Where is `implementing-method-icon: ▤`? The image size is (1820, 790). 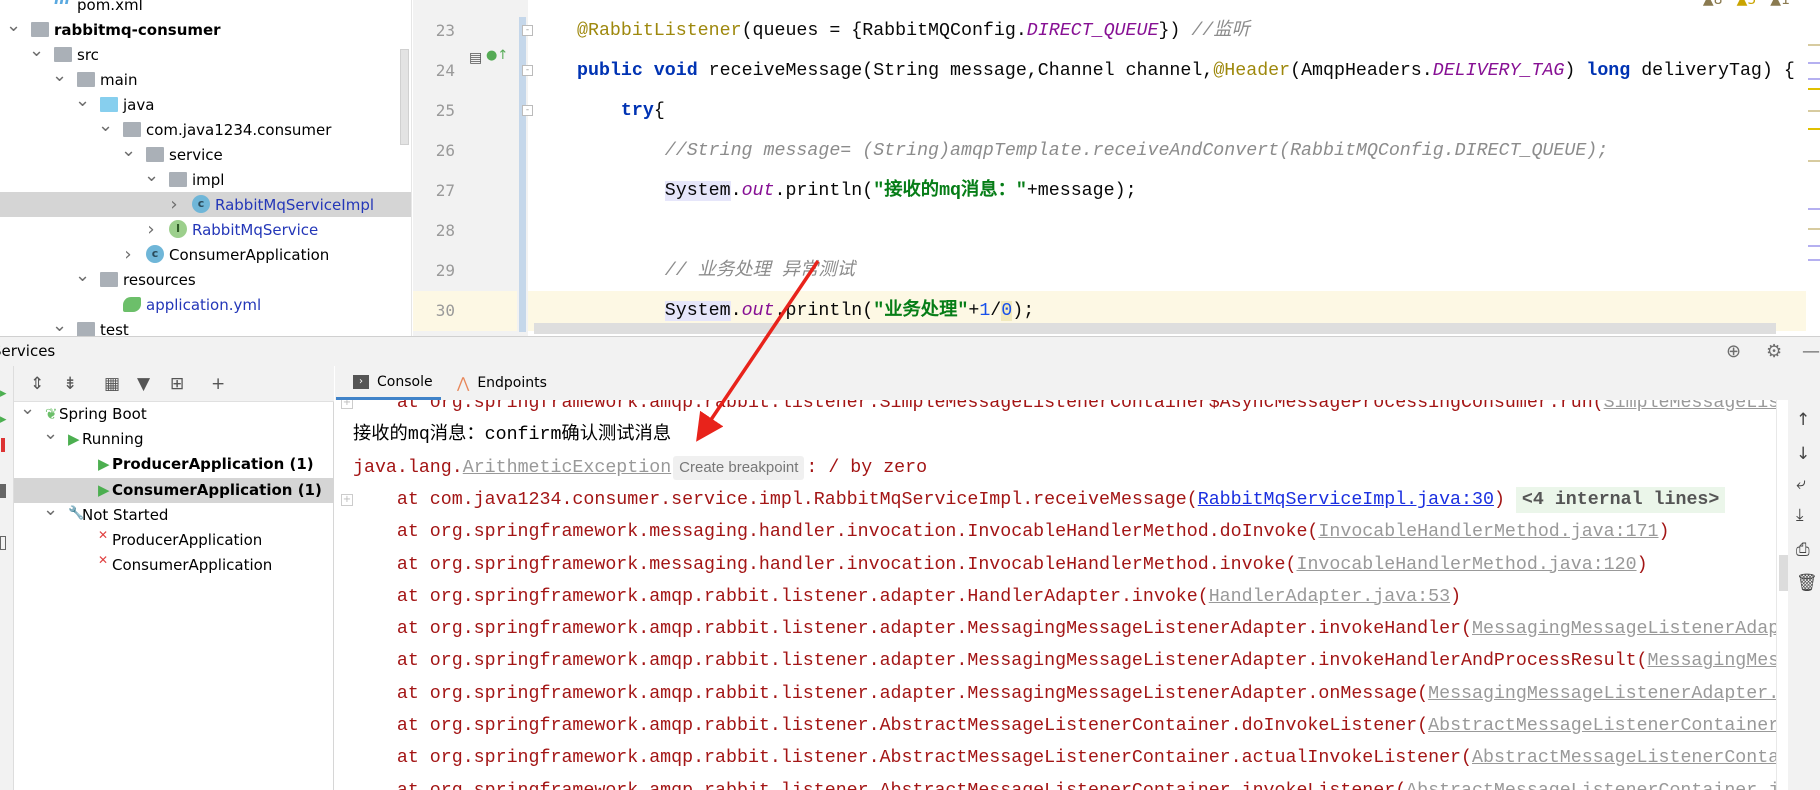
implementing-method-icon: ▤ is located at coordinates (475, 58).